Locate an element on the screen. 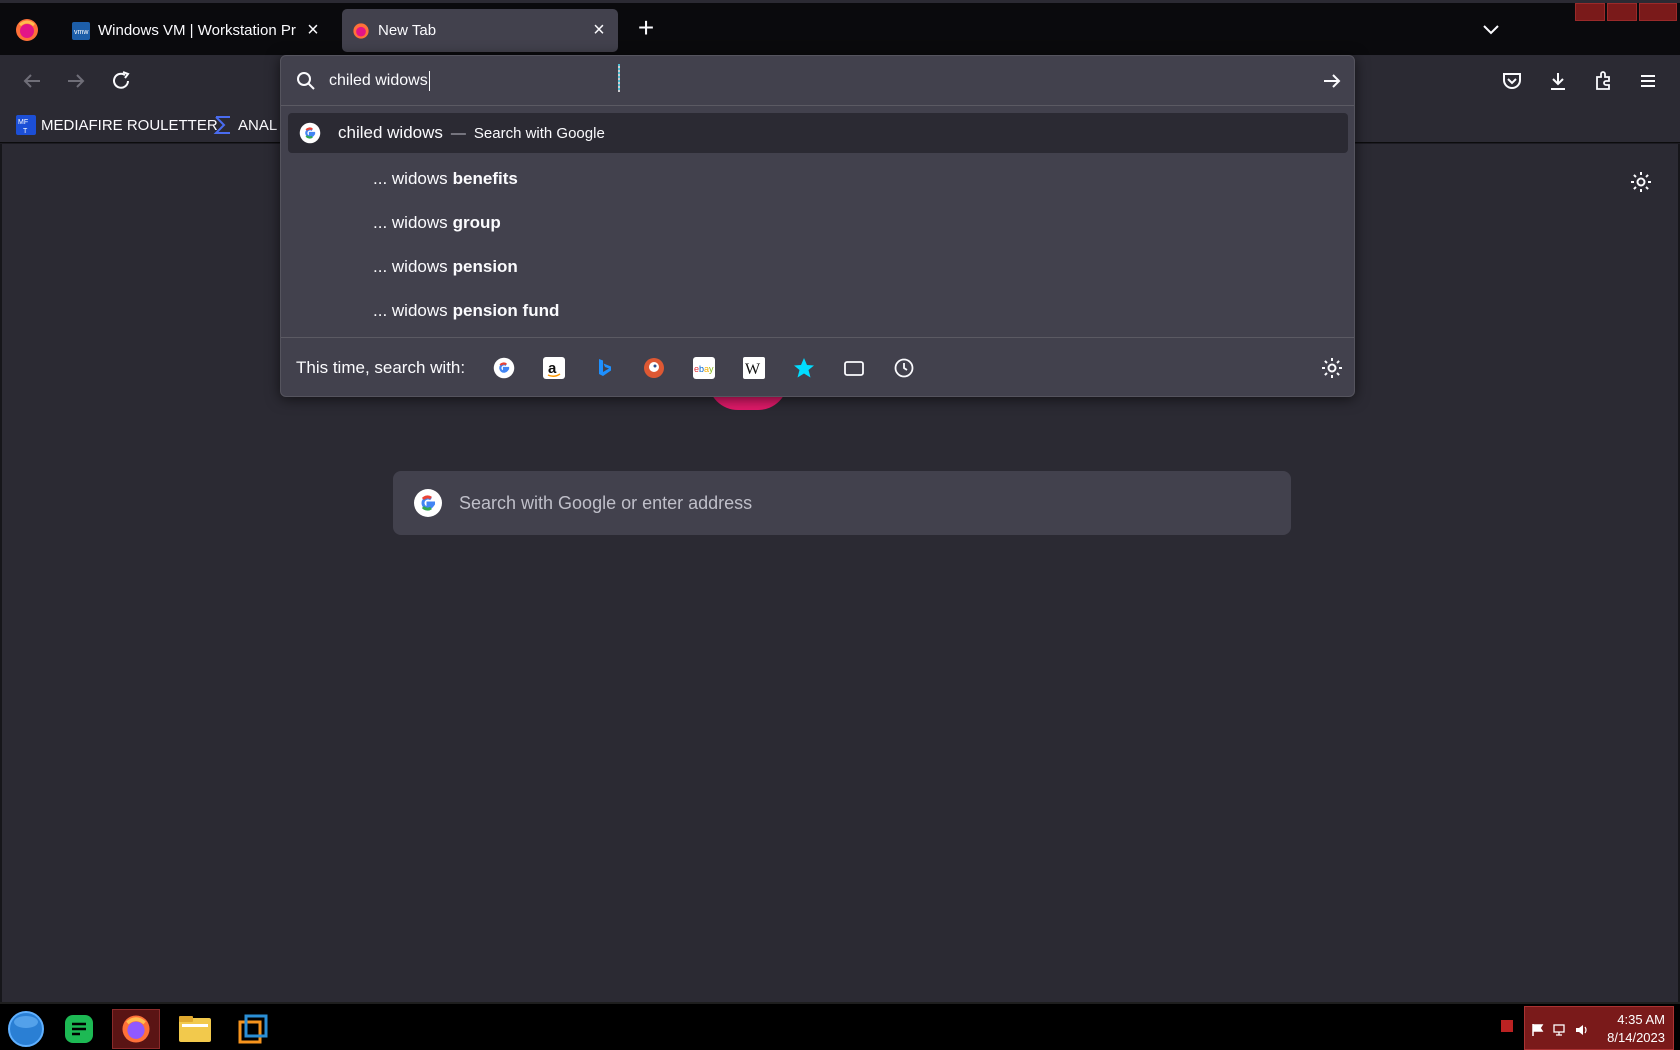  vmware-icon: vmw is located at coordinates (81, 30).